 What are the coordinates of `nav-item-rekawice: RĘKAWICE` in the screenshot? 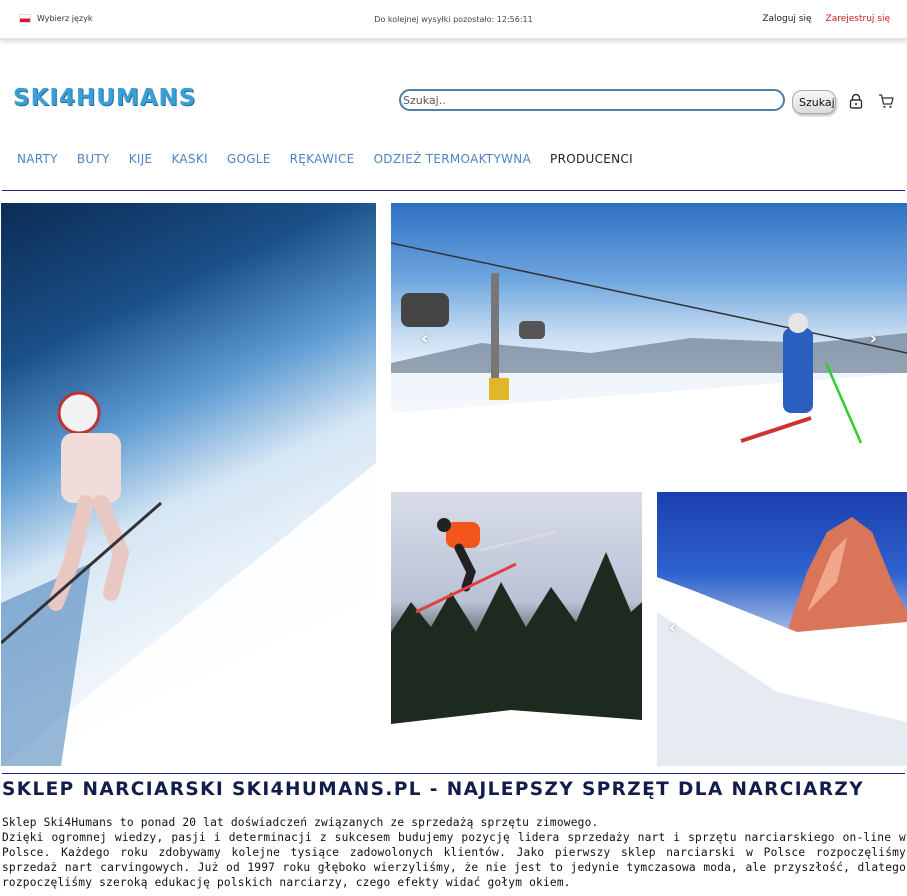 It's located at (322, 159).